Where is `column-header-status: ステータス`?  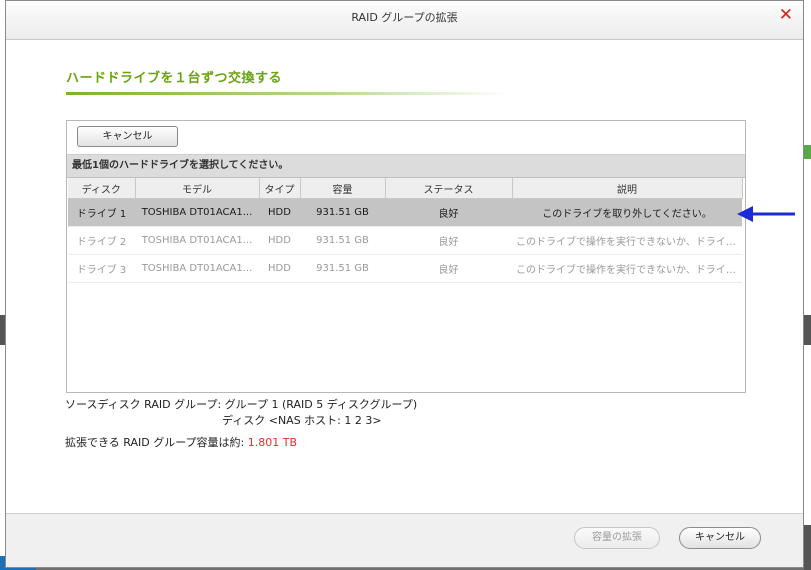
column-header-status: ステータス is located at coordinates (449, 188).